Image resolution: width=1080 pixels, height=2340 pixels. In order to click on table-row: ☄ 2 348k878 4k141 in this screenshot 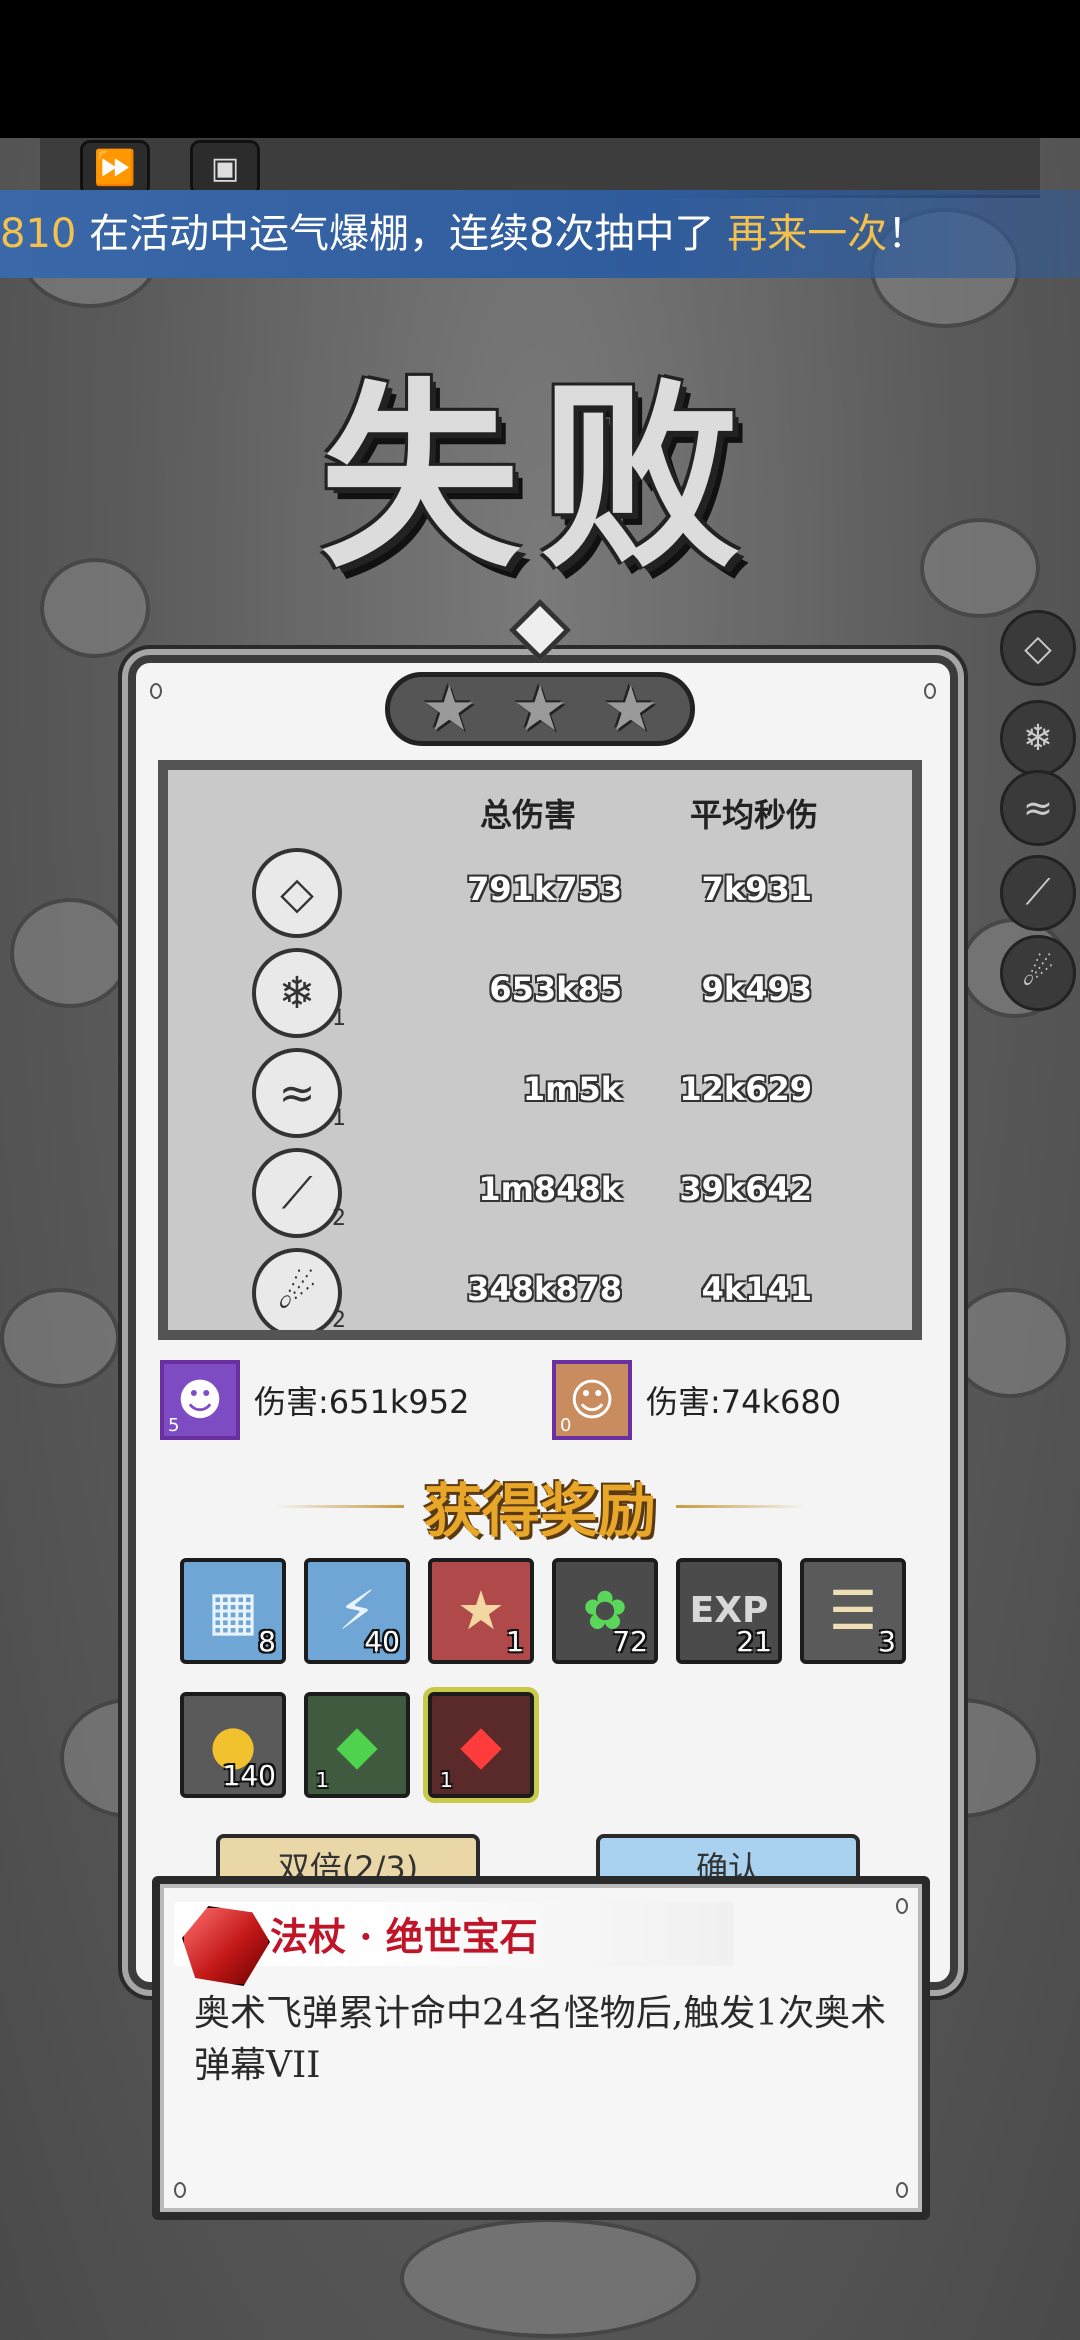, I will do `click(540, 1289)`.